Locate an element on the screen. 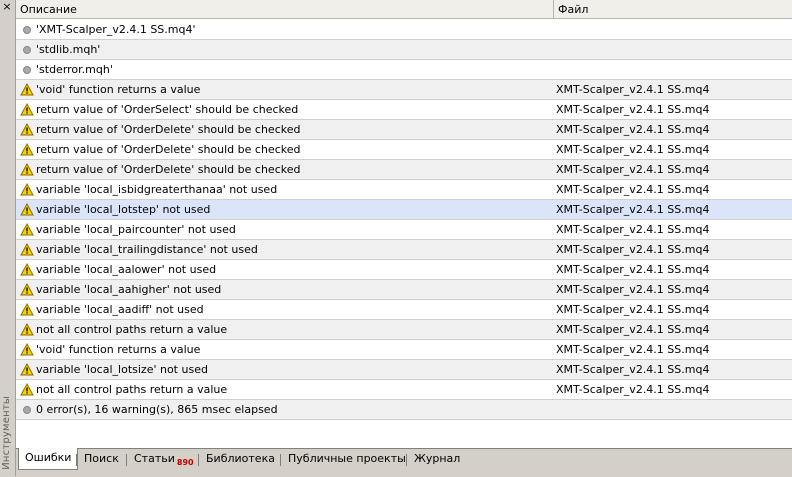 Image resolution: width=792 pixels, height=477 pixels. tab-journal: Журнал is located at coordinates (437, 460).